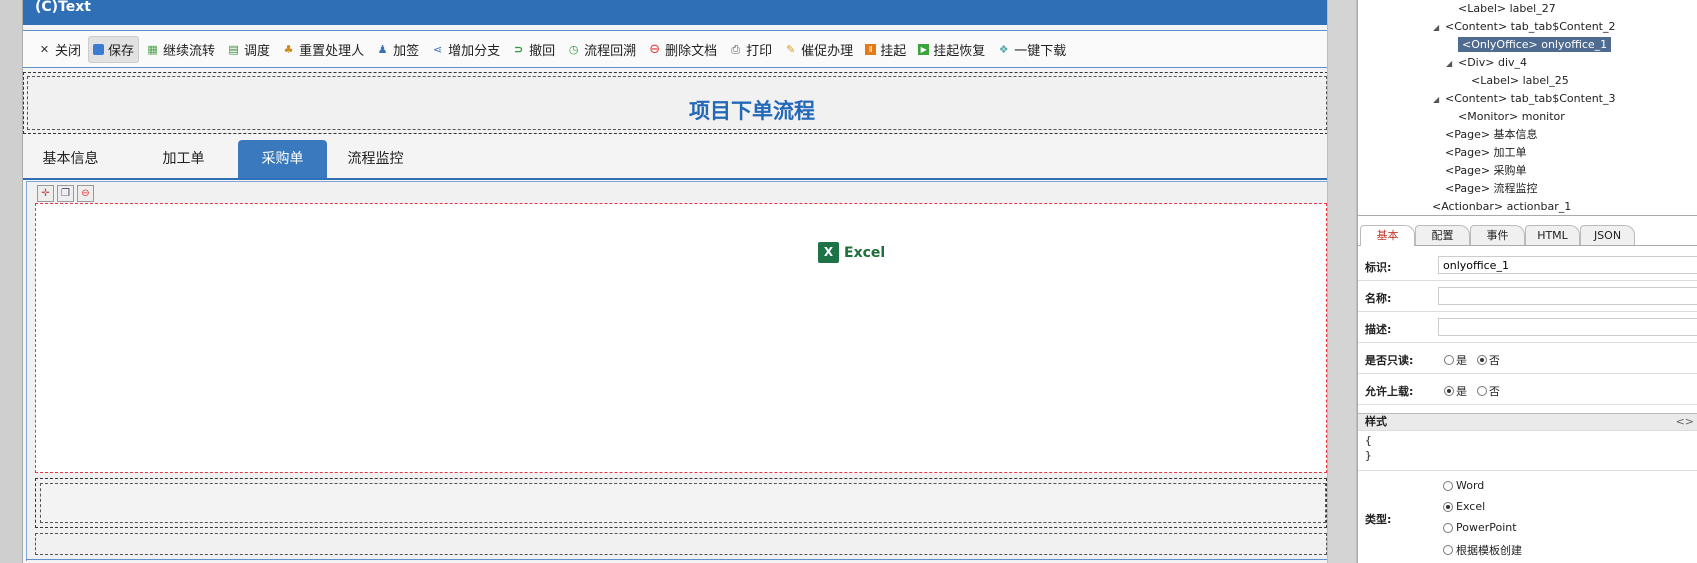 The image size is (1697, 563). Describe the element at coordinates (1486, 170) in the screenshot. I see `tree-node-label: <Page> 采购单` at that location.